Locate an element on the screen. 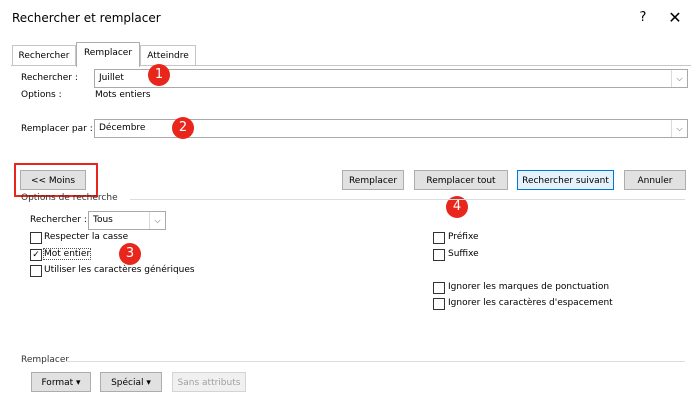 The image size is (691, 401). less-button: << Moins is located at coordinates (53, 180).